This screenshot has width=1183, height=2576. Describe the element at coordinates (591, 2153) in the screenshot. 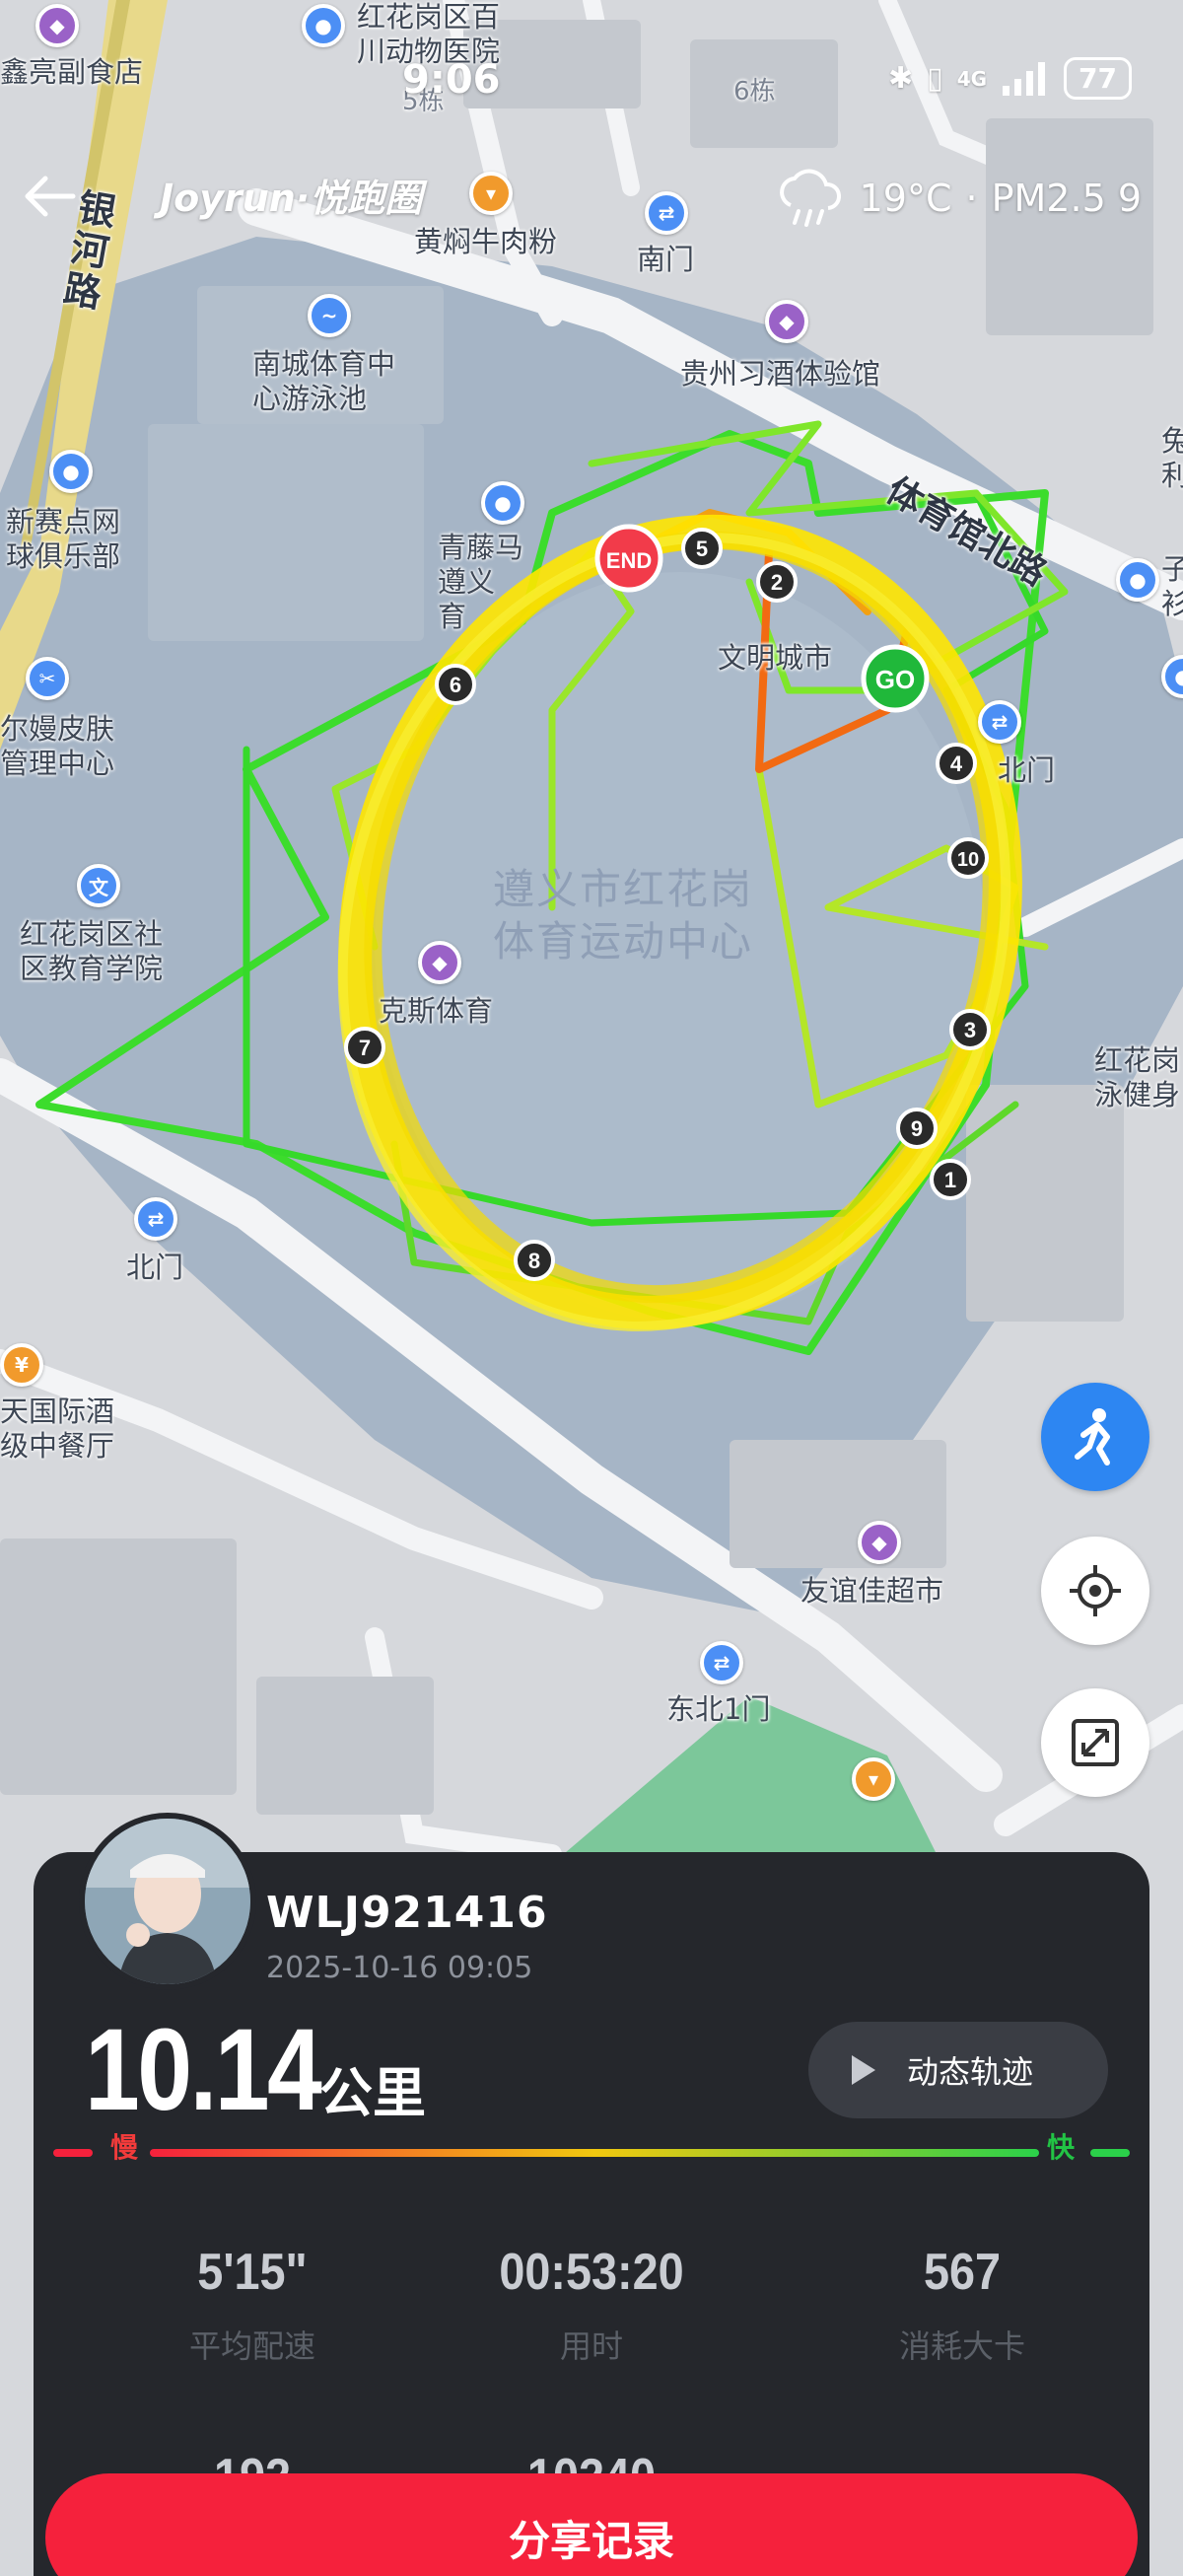

I see `pace-gradient-bar` at that location.